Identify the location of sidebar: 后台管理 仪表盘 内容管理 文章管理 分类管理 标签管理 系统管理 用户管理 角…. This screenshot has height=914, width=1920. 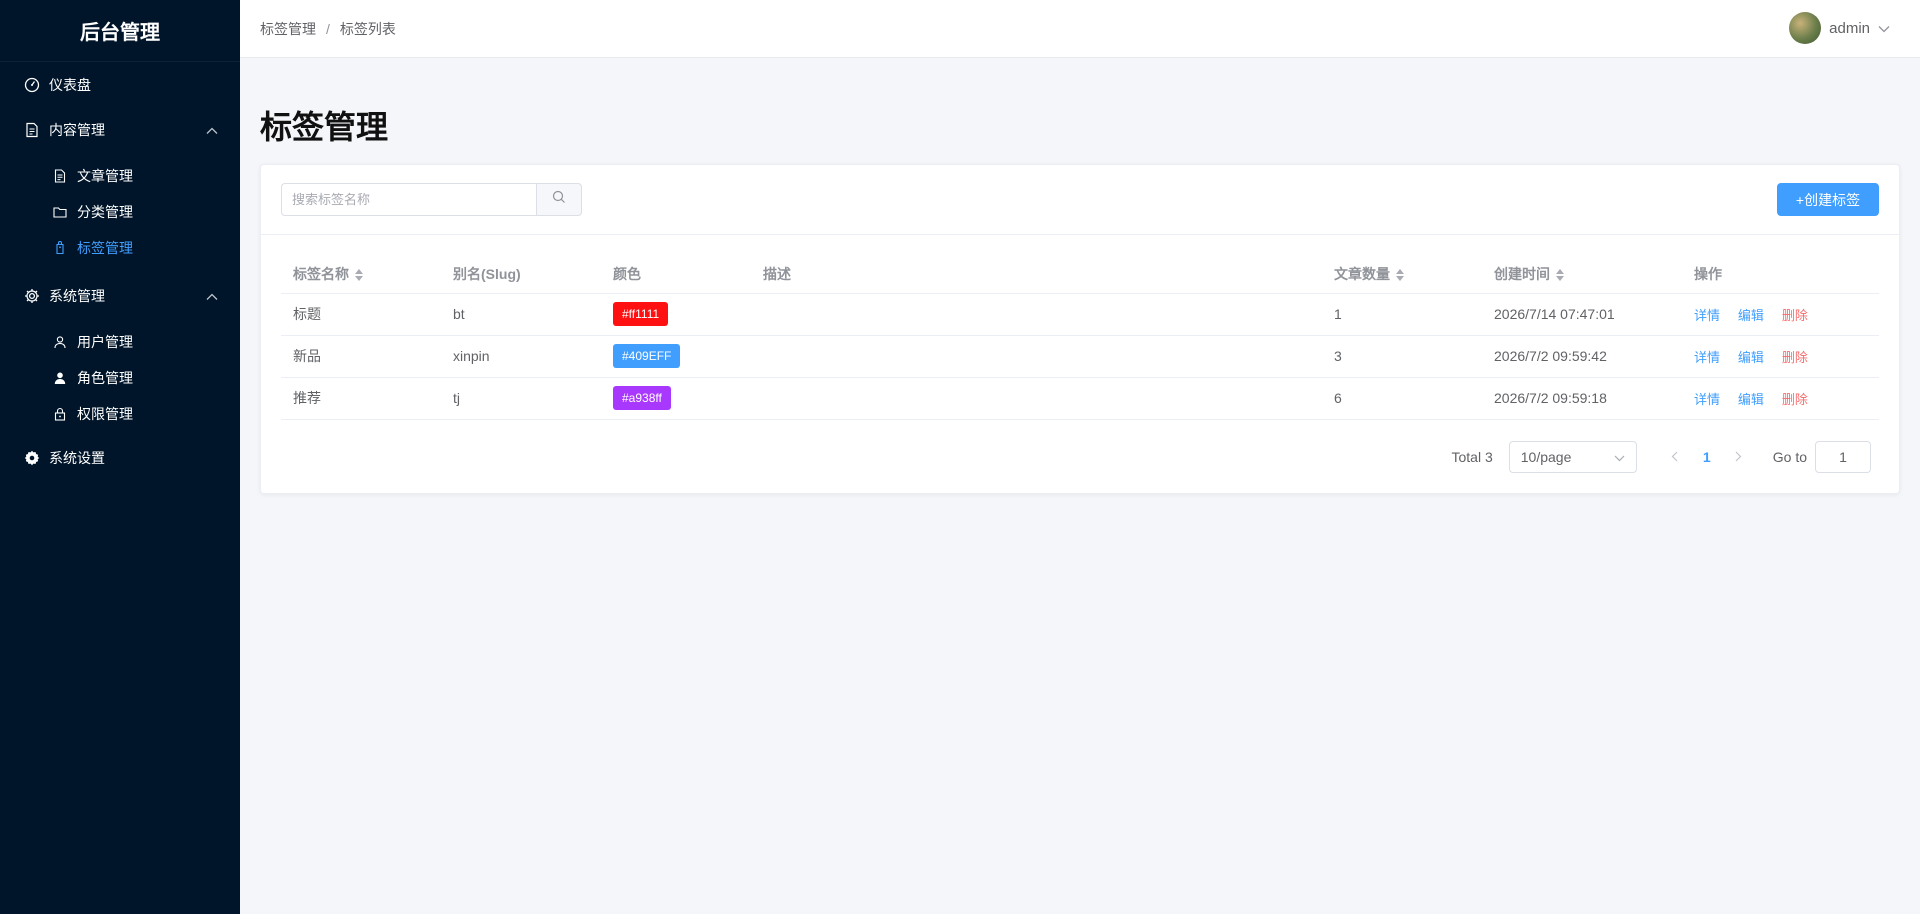
(120, 457).